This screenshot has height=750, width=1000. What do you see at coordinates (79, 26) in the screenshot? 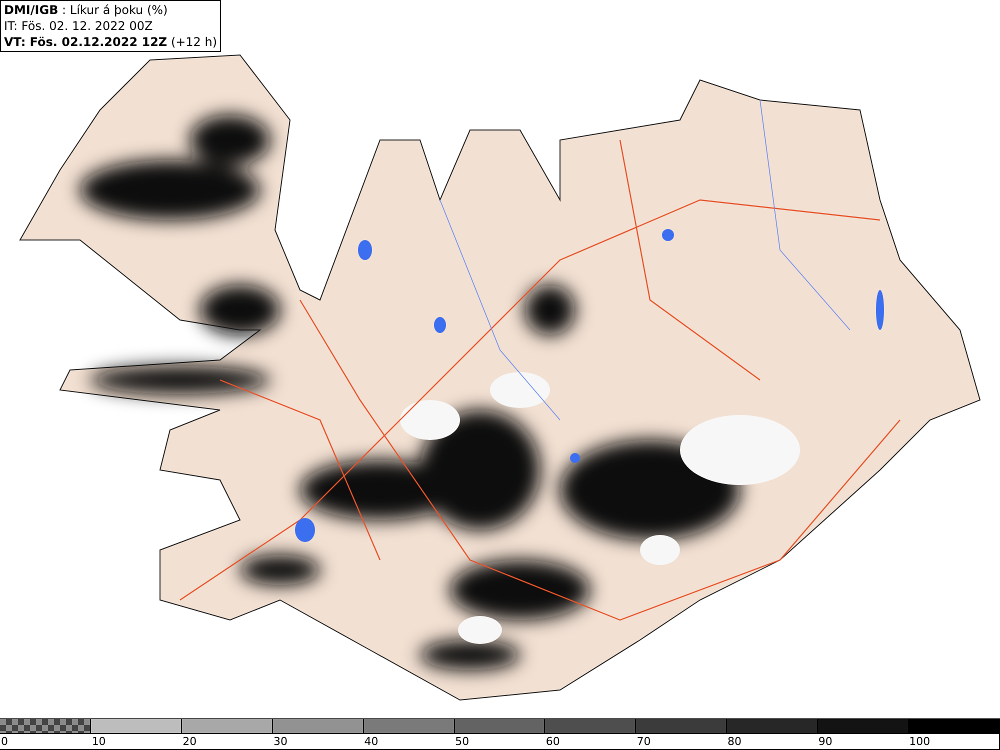
I see `map-info-text: IT: Fös. 02. 12. 2022 00Z` at bounding box center [79, 26].